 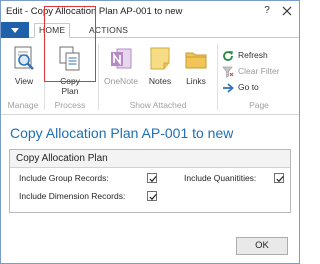 I want to click on group-label-show-attached: Show Attached, so click(x=158, y=105).